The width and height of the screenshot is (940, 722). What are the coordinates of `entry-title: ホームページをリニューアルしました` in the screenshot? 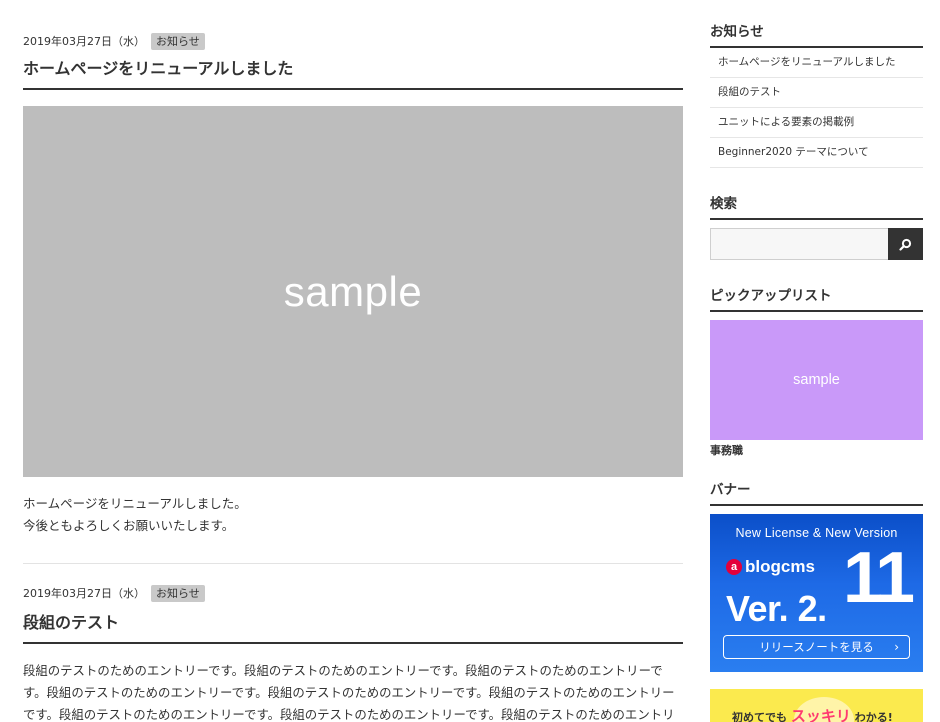 It's located at (353, 74).